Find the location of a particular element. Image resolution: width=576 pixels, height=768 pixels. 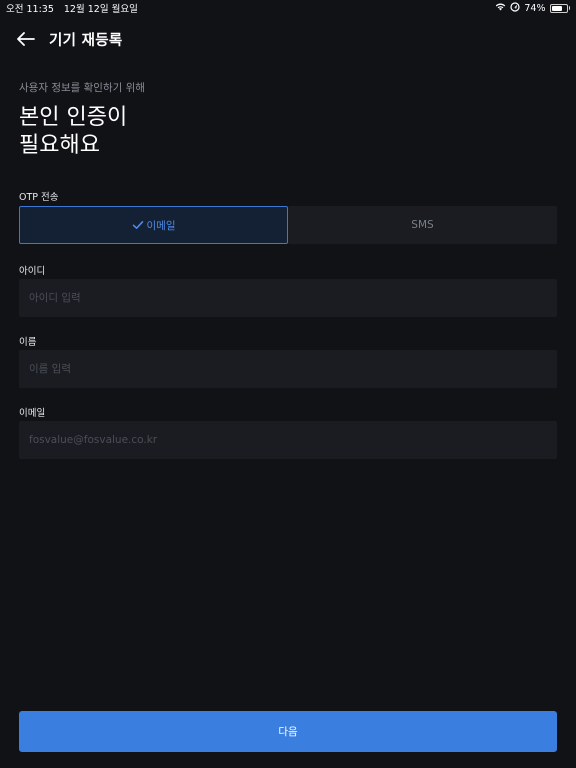

page-title: 기기 재등록 is located at coordinates (86, 40).